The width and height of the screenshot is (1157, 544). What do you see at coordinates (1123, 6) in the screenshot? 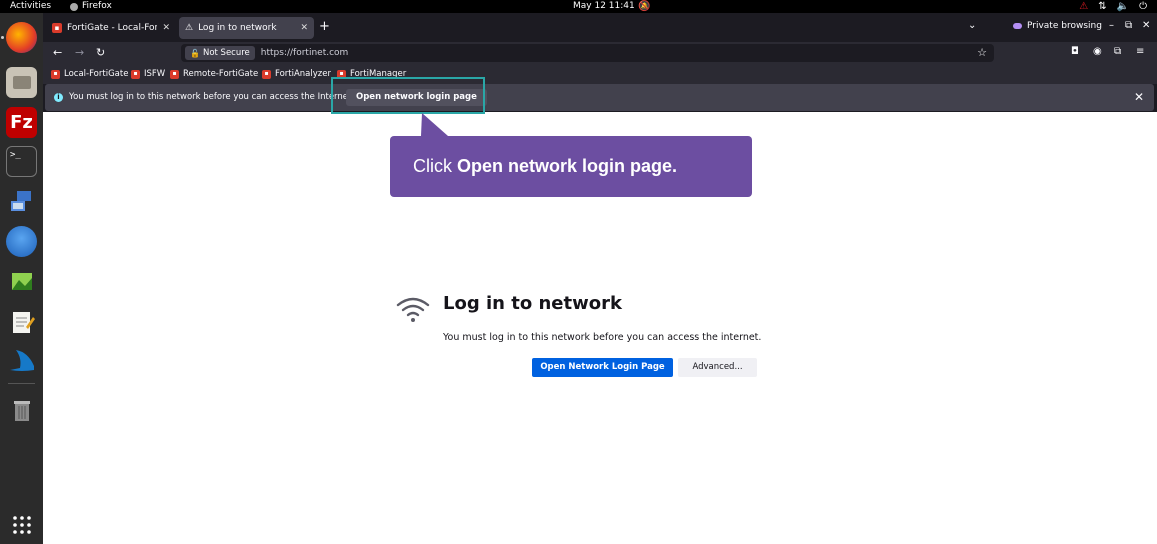
I see `volume-icon: 🔈` at bounding box center [1123, 6].